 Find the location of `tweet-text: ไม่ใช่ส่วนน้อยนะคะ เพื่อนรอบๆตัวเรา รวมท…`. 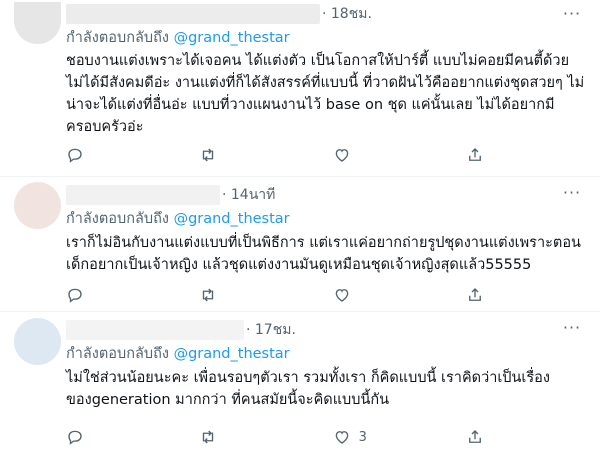

tweet-text: ไม่ใช่ส่วนน้อยนะคะ เพื่อนรอบๆตัวเรา รวมท… is located at coordinates (308, 389).